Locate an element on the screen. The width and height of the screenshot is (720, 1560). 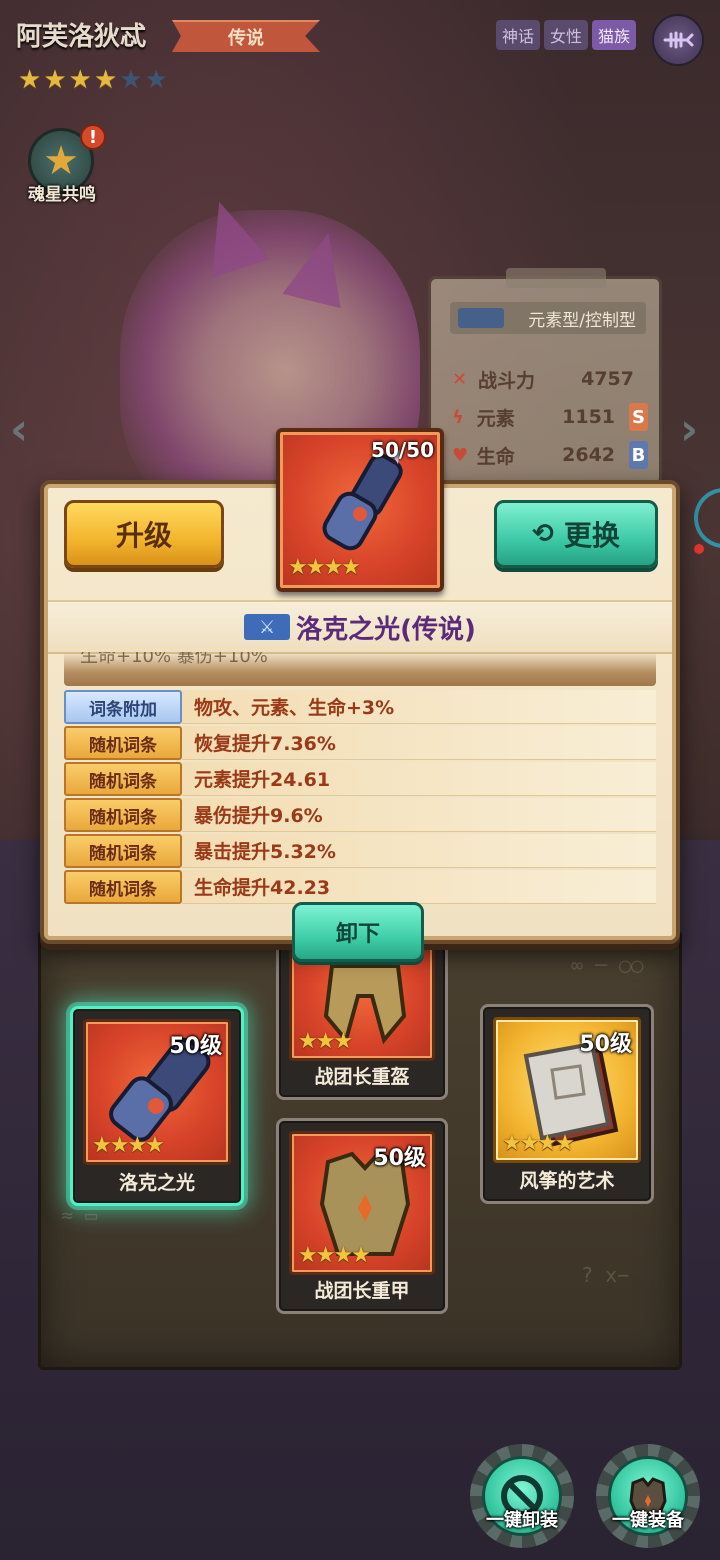
affix-row: 随机词条 元素提升24.61 is located at coordinates (360, 779).